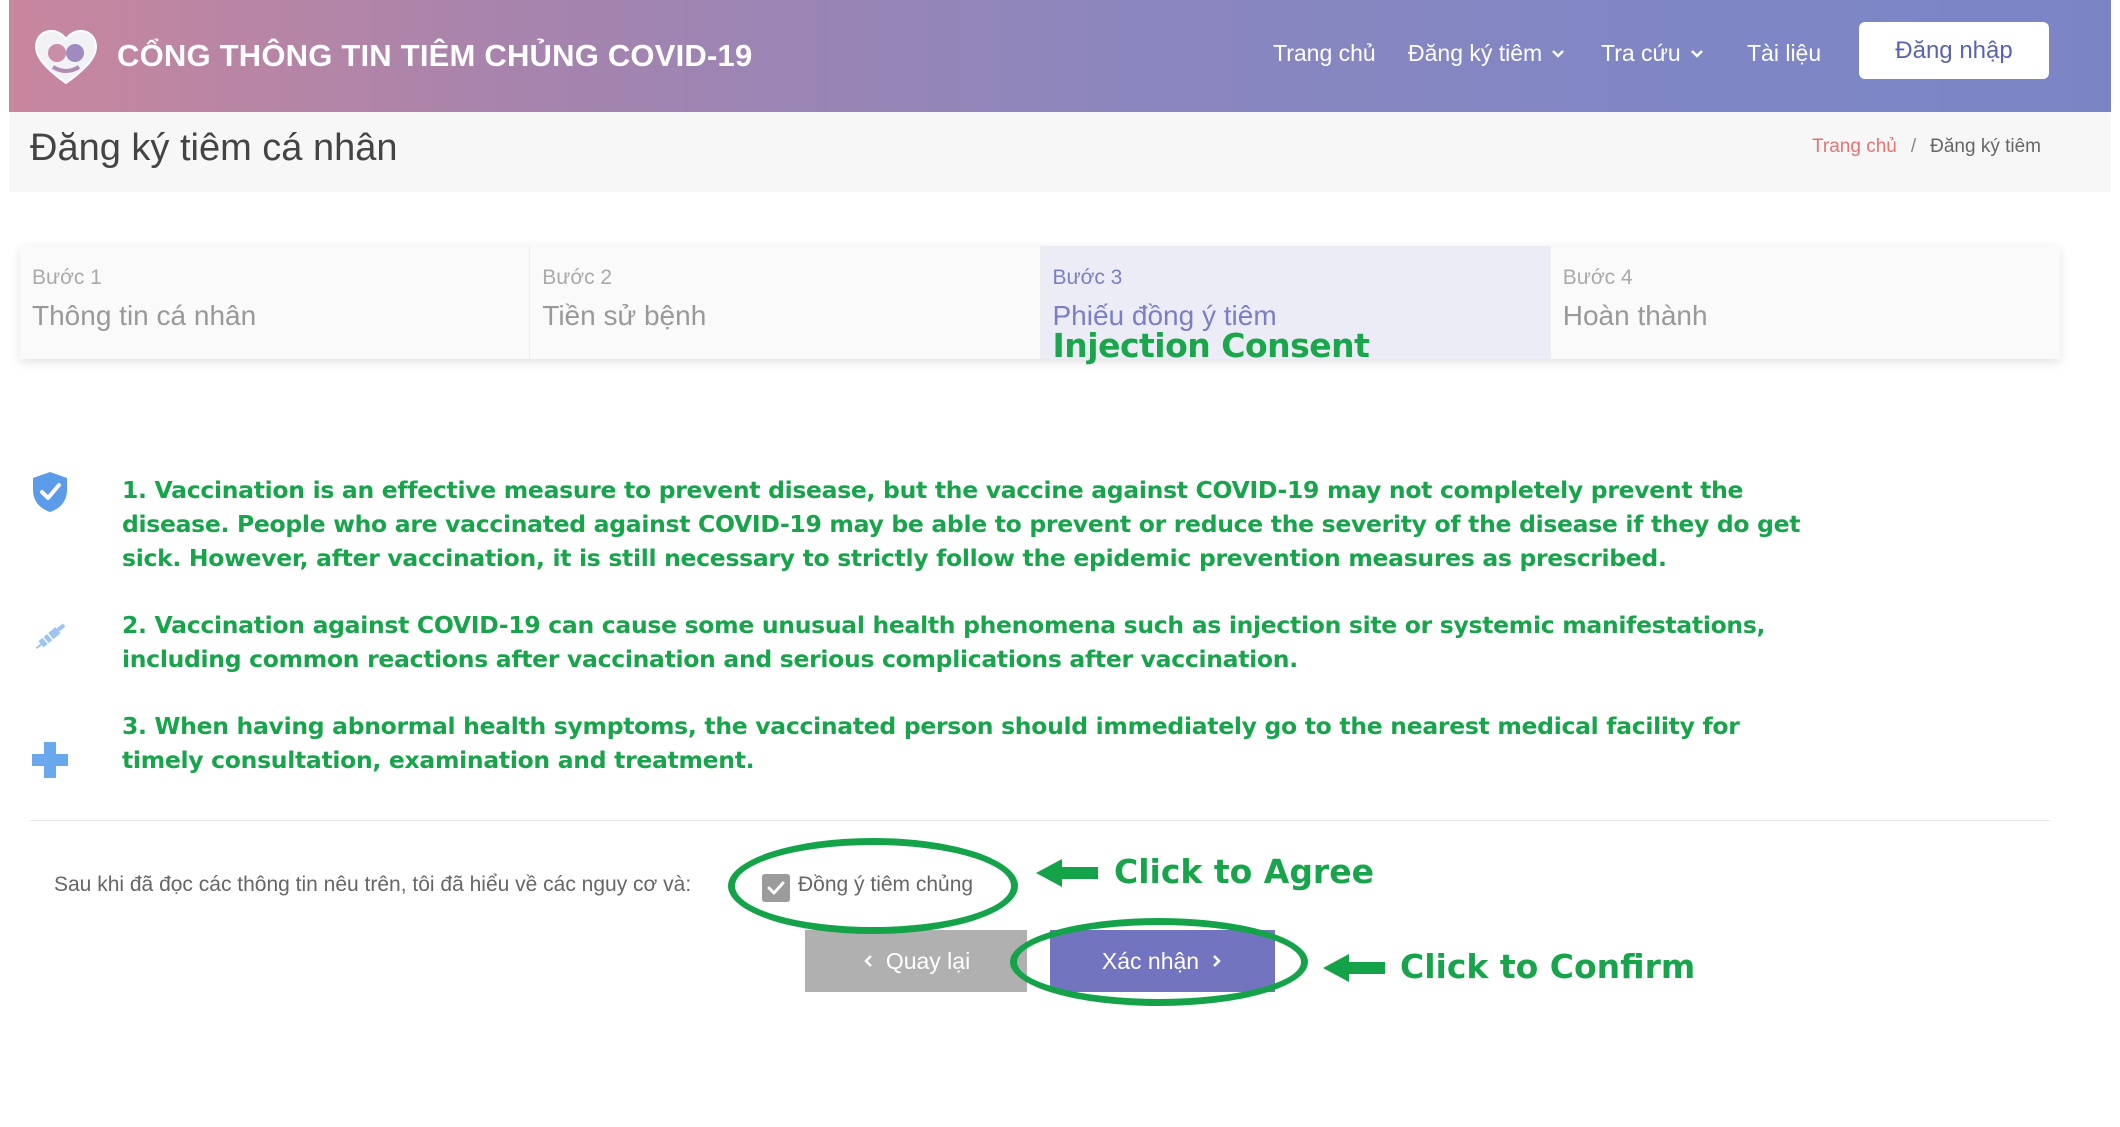 Image resolution: width=2120 pixels, height=1127 pixels. What do you see at coordinates (50, 492) in the screenshot?
I see `shield-check-icon` at bounding box center [50, 492].